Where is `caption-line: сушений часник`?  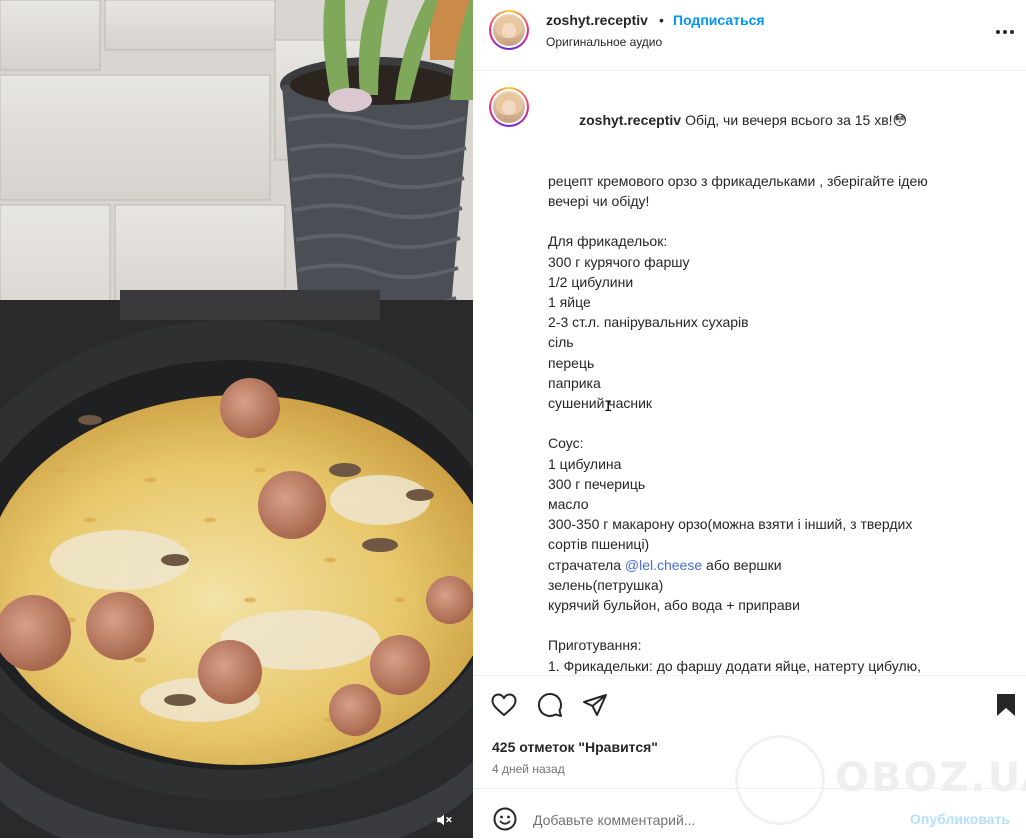
caption-line: сушений часник is located at coordinates (600, 403).